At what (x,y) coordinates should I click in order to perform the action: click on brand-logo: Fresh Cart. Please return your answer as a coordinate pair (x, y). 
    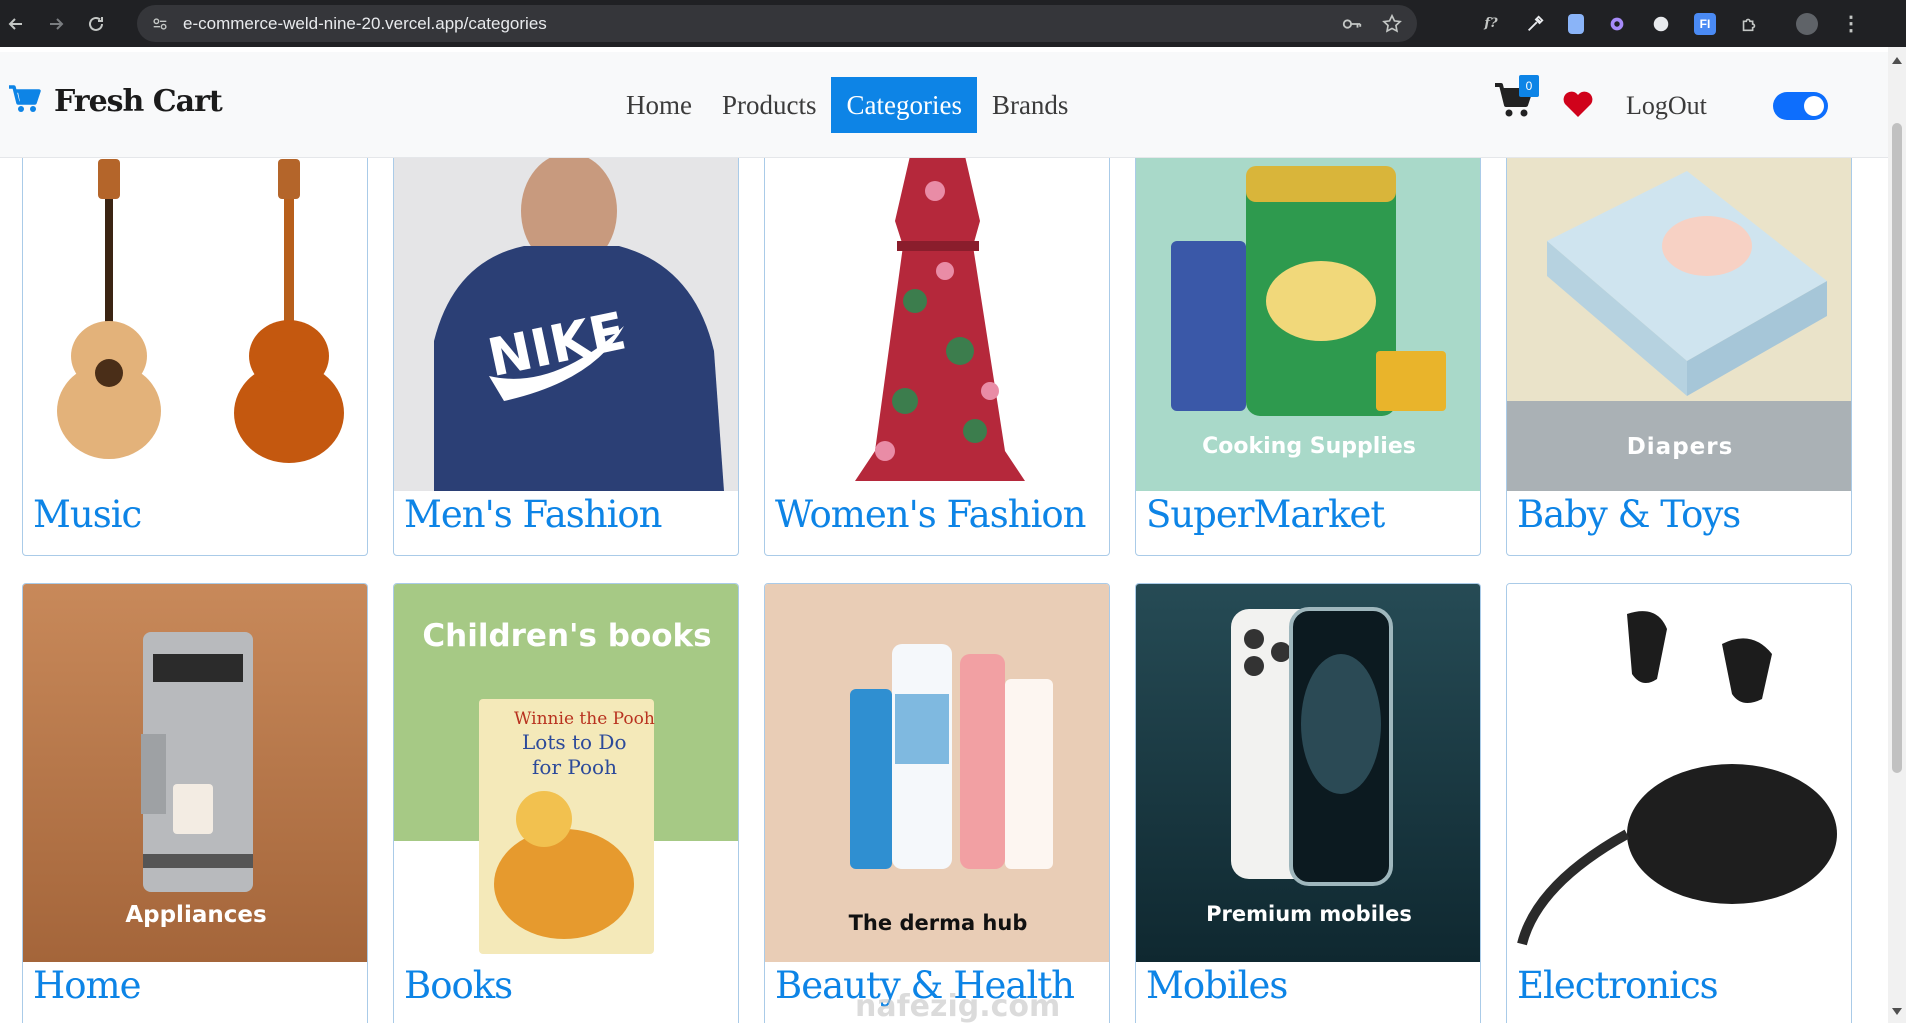
    Looking at the image, I should click on (115, 101).